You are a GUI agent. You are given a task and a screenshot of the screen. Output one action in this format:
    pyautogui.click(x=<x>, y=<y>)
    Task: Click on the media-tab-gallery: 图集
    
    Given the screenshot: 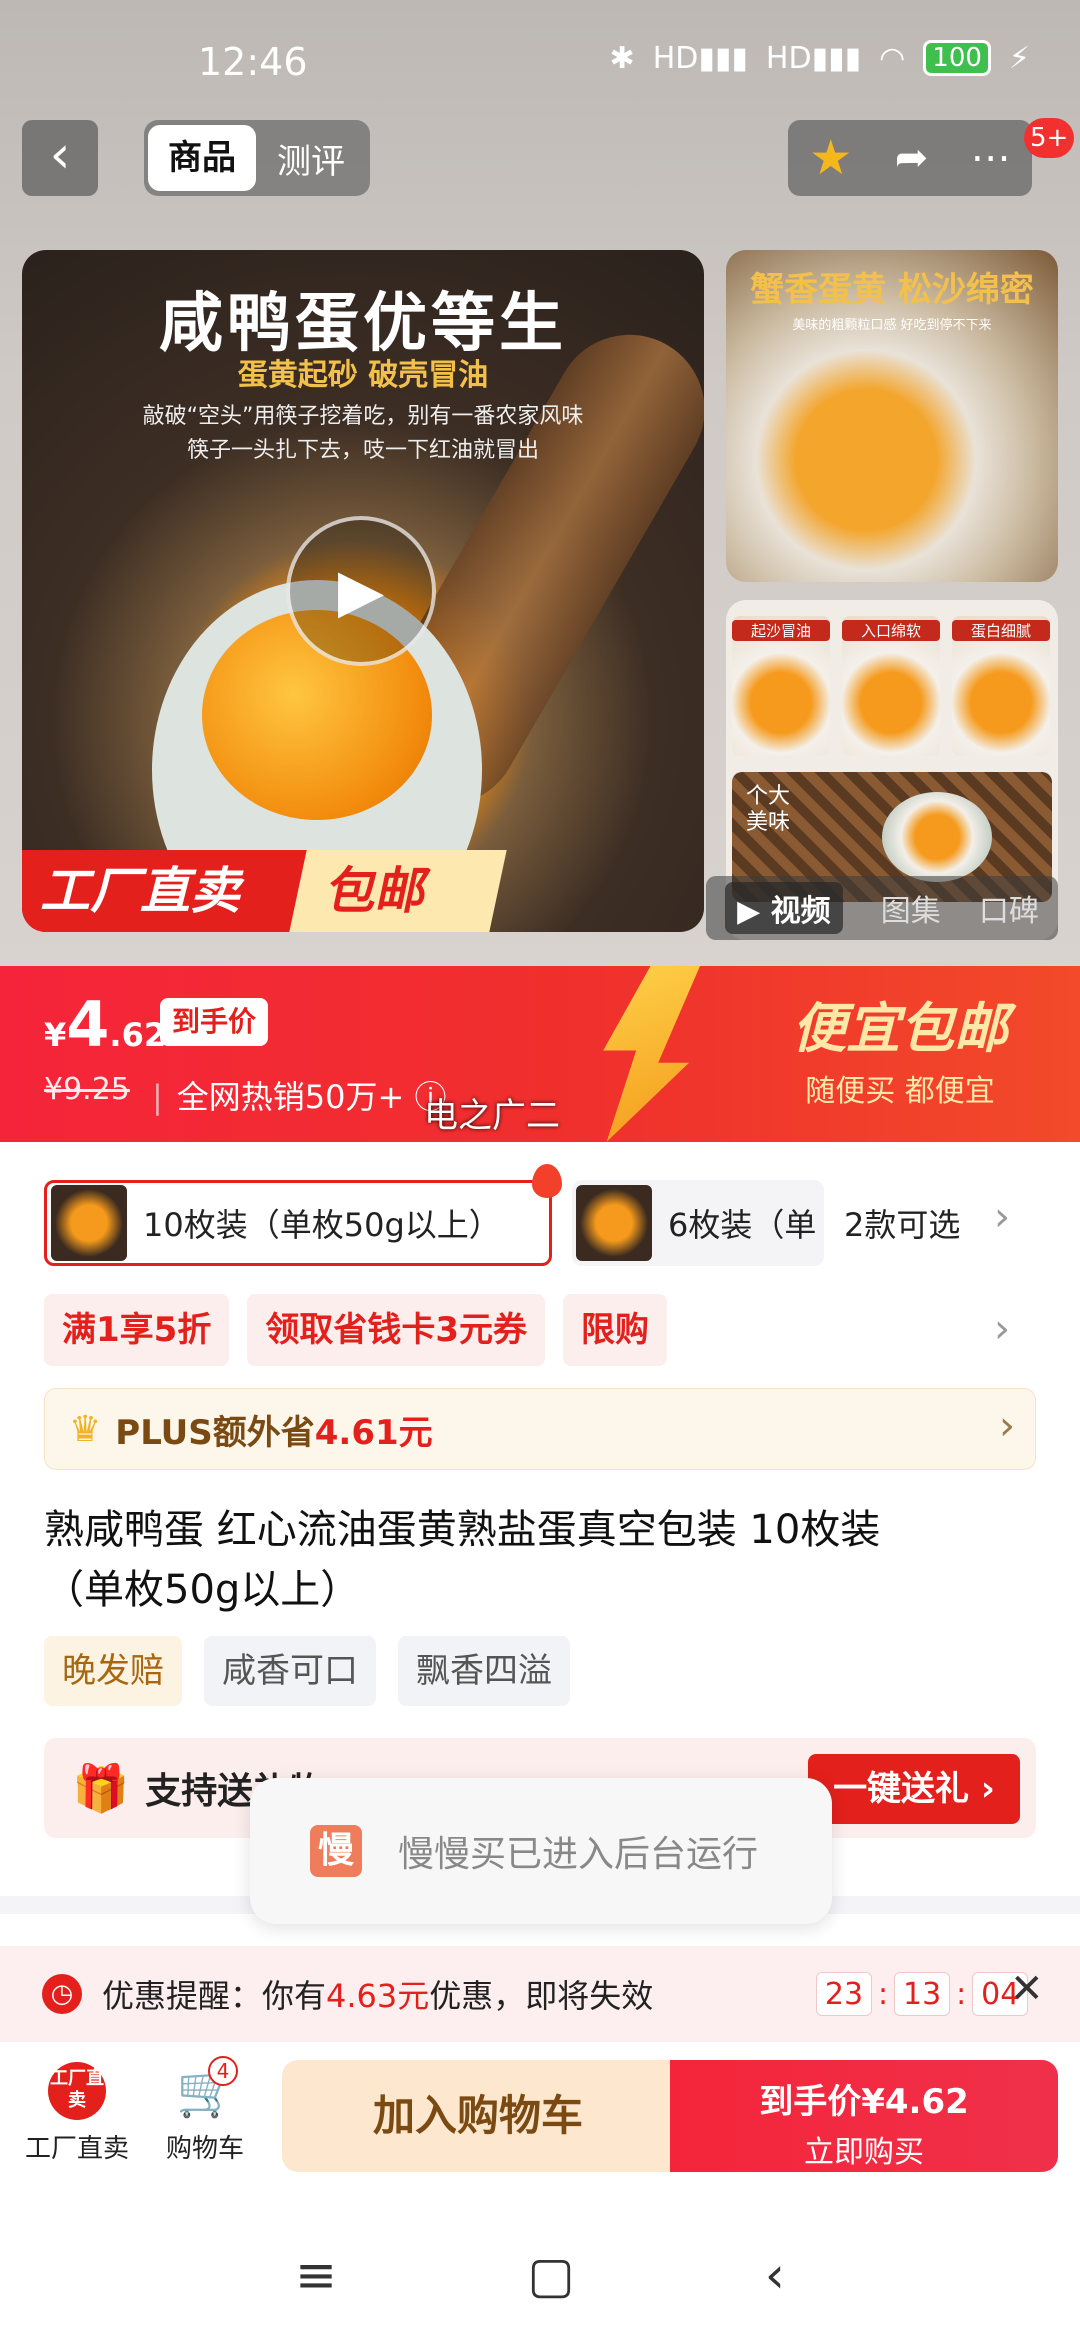 What is the action you would take?
    pyautogui.click(x=911, y=908)
    